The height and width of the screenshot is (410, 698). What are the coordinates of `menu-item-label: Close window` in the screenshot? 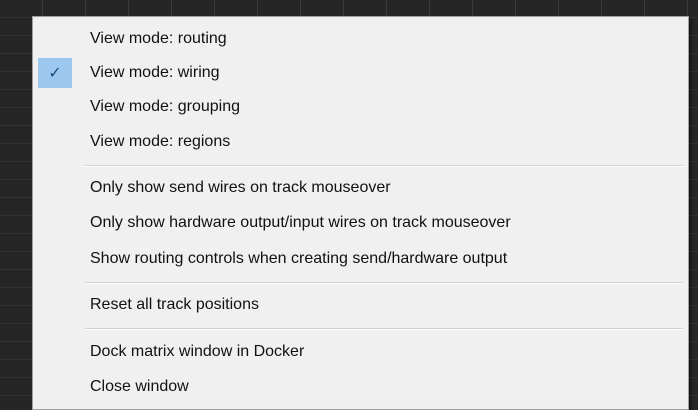 It's located at (139, 386).